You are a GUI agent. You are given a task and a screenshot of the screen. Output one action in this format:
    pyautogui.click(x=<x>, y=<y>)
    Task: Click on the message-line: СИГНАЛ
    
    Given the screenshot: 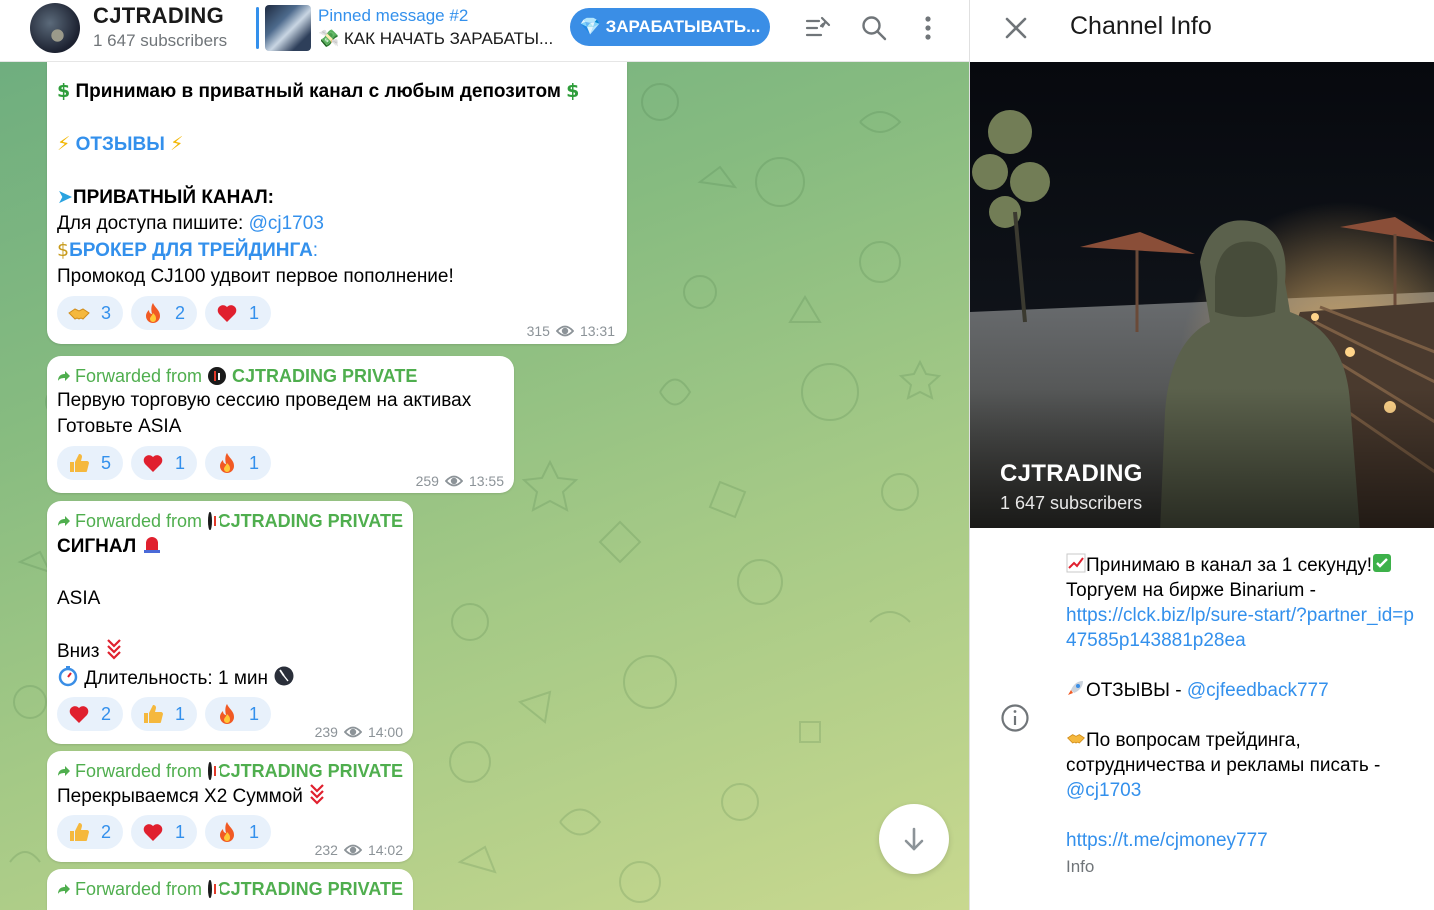 What is the action you would take?
    pyautogui.click(x=230, y=546)
    